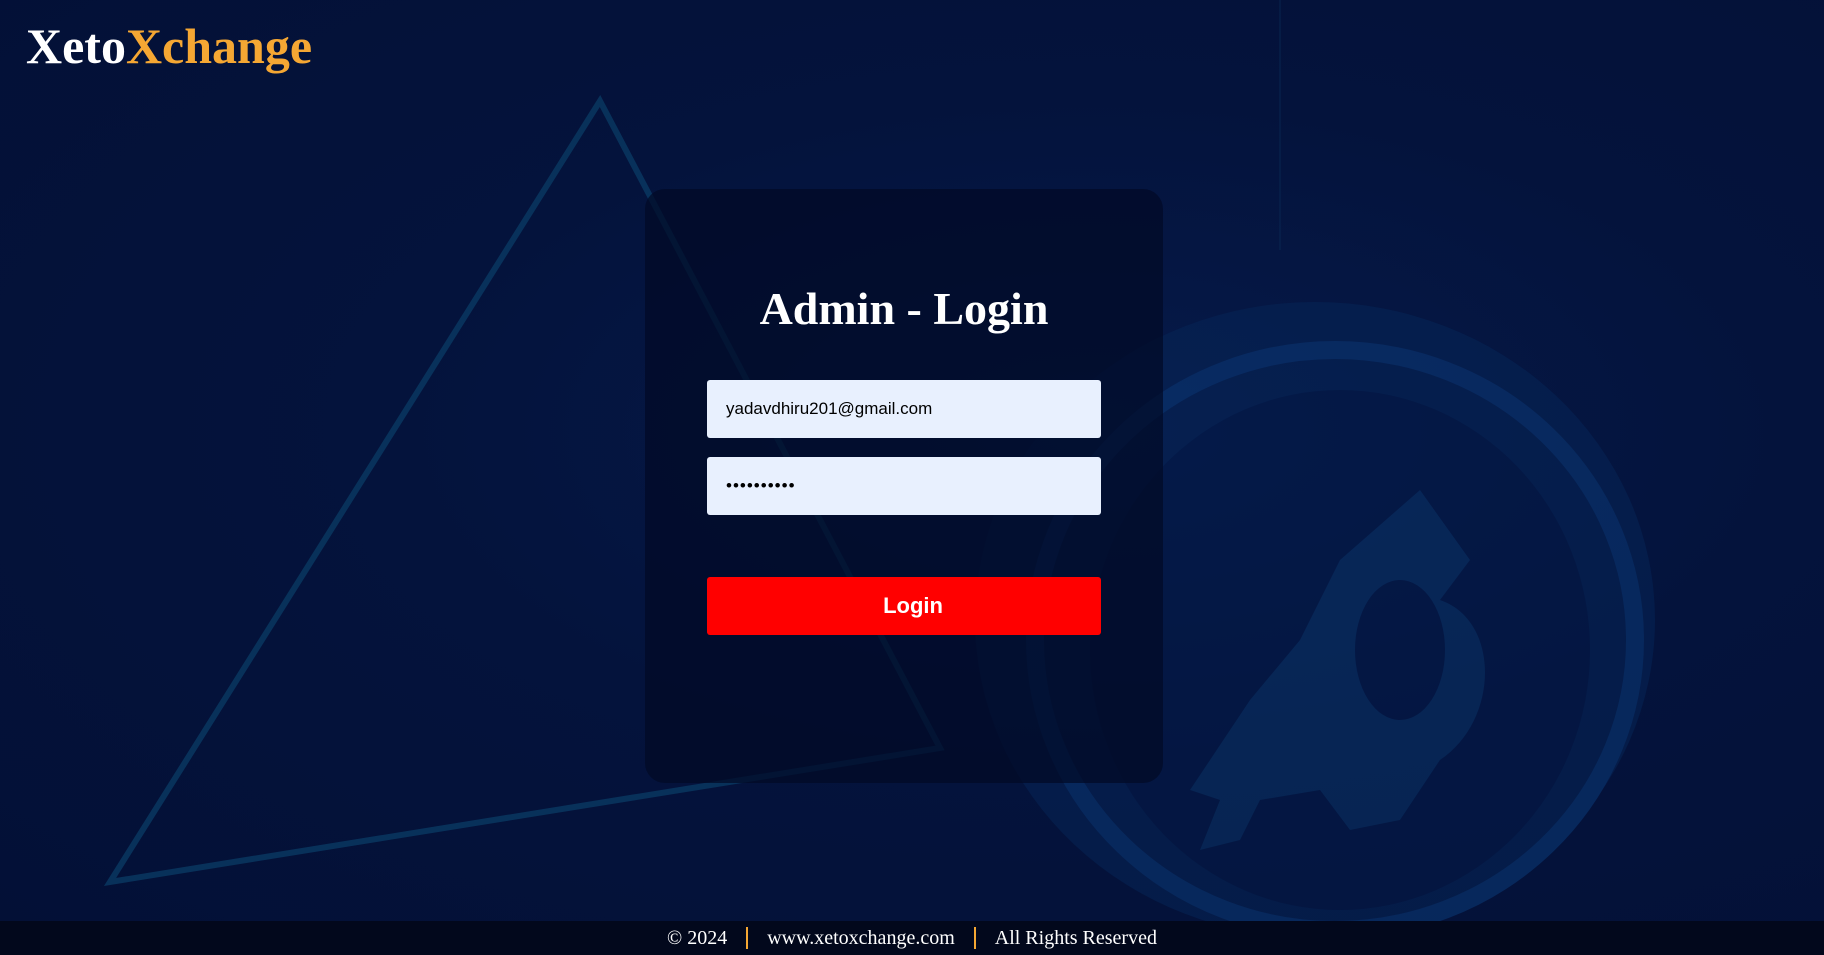  Describe the element at coordinates (76, 46) in the screenshot. I see `brand-name-part1: Xeto` at that location.